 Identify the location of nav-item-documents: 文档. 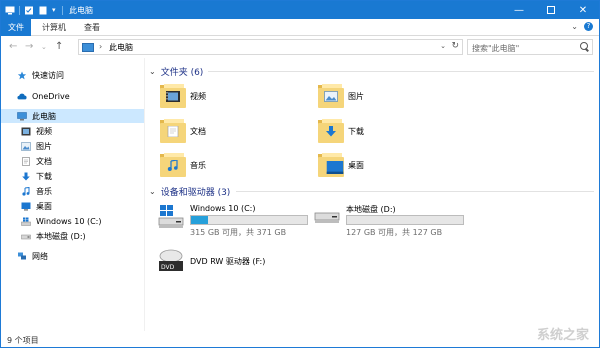
(72, 161).